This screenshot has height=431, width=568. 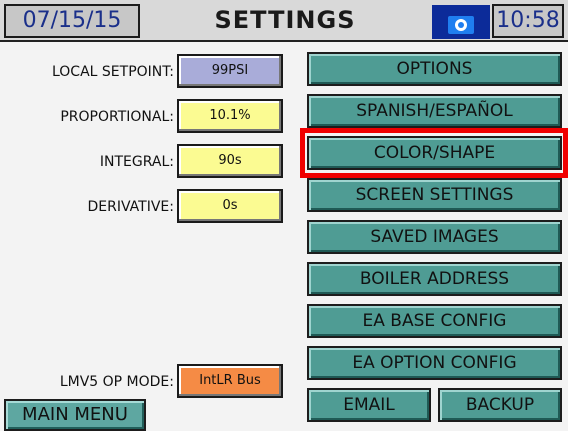 What do you see at coordinates (434, 321) in the screenshot?
I see `ea-base-config-button: EA BASE CONFIG` at bounding box center [434, 321].